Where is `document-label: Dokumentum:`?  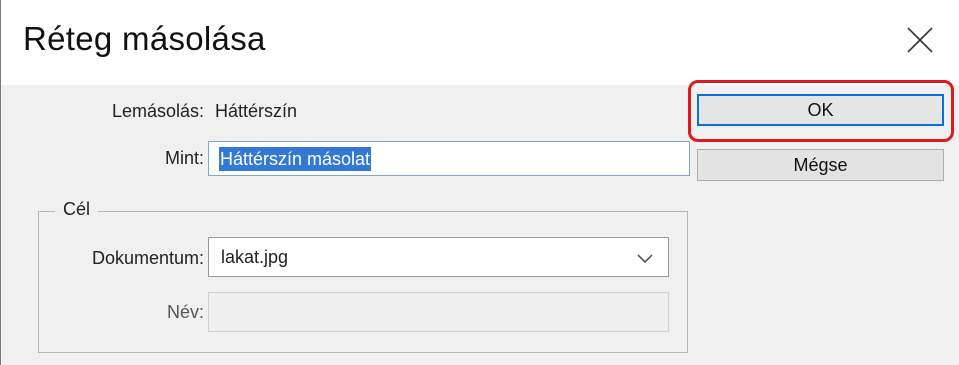 document-label: Dokumentum: is located at coordinates (147, 258).